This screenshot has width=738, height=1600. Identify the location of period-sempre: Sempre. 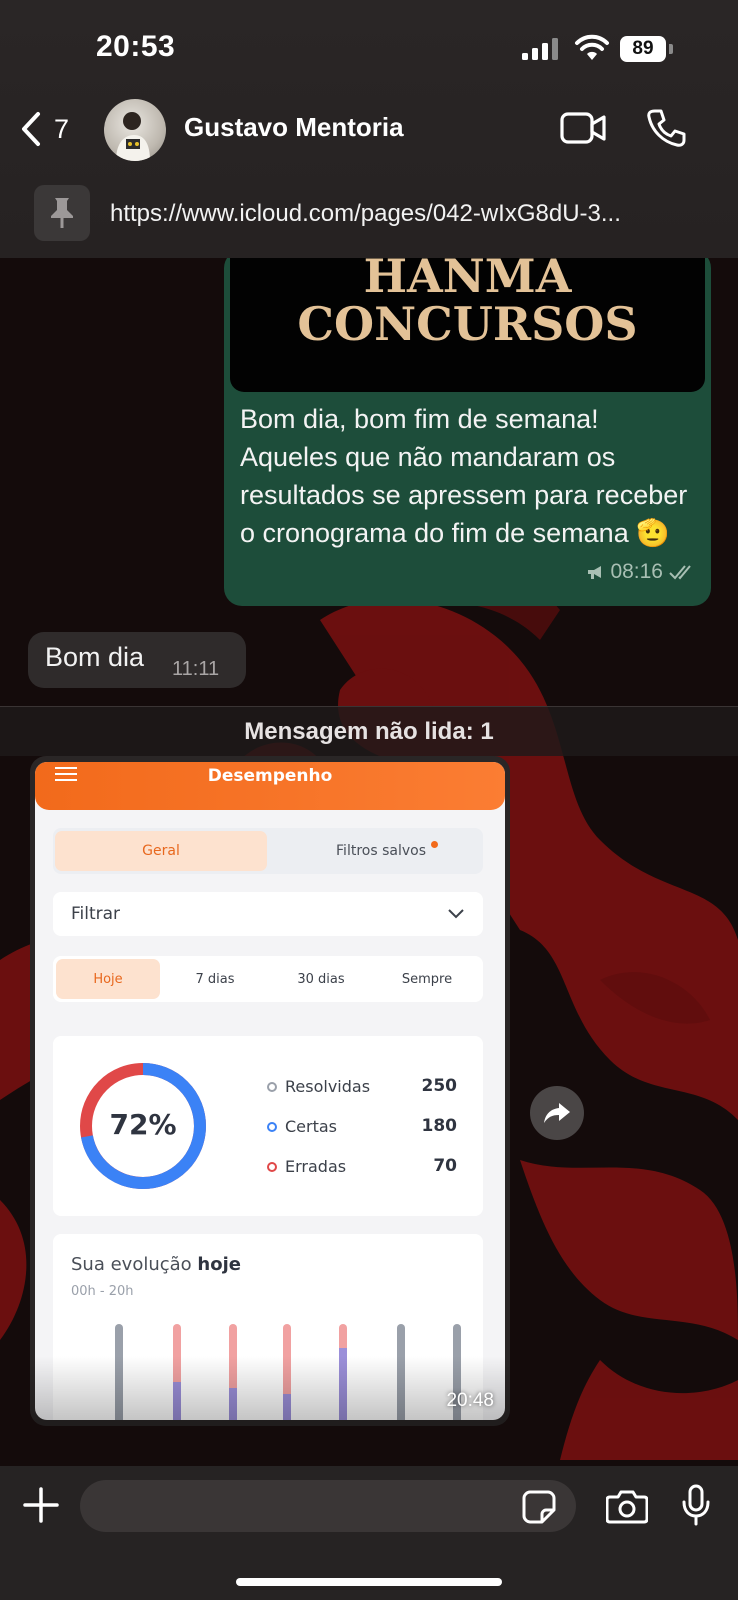
(427, 979).